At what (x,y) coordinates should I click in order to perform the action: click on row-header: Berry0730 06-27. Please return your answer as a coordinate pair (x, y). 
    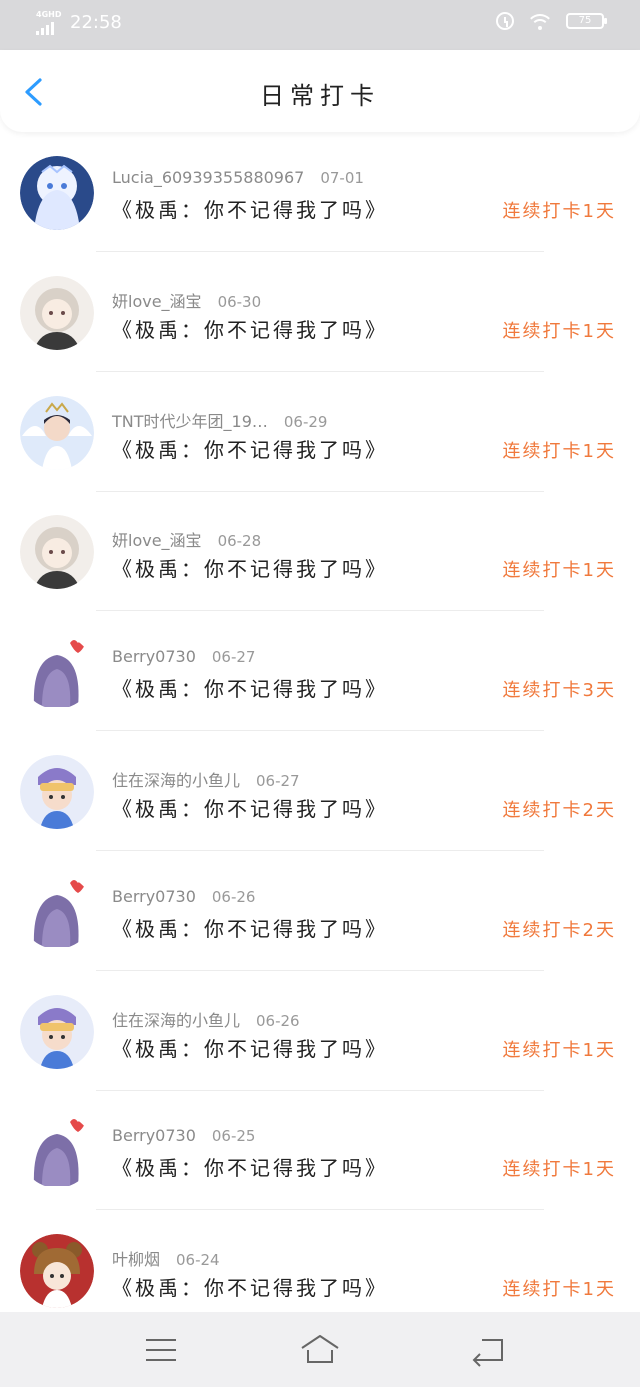
    Looking at the image, I should click on (183, 656).